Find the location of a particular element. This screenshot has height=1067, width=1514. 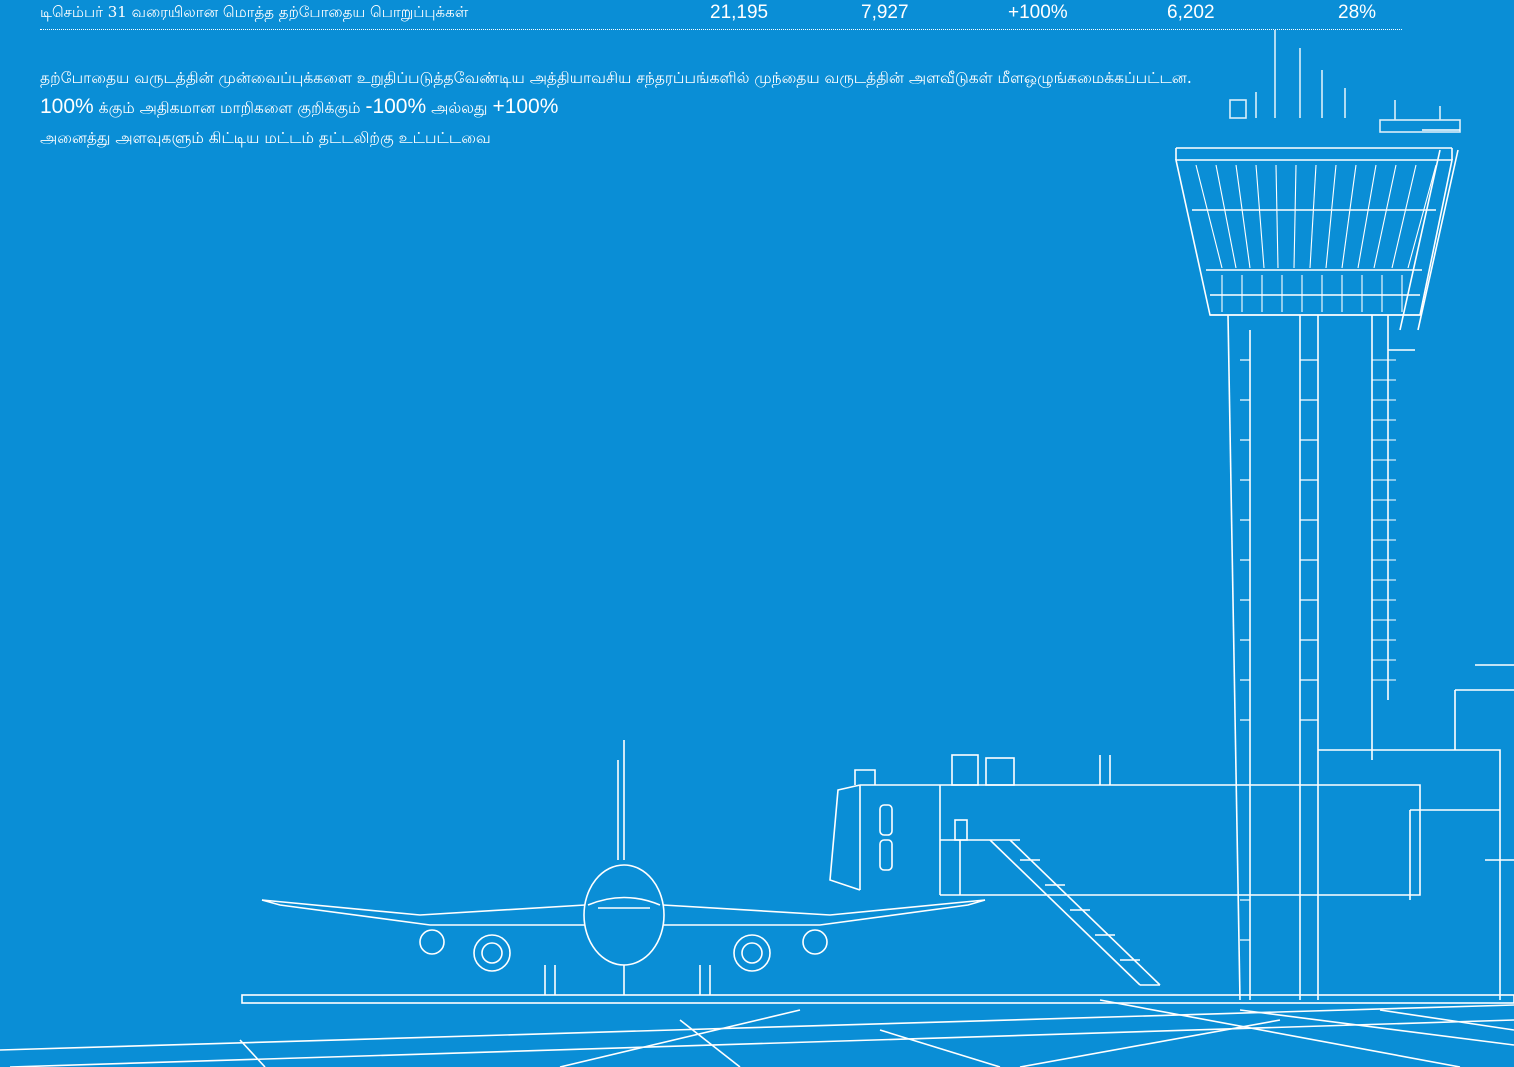

tower-shaft is located at coordinates (1343, 565).